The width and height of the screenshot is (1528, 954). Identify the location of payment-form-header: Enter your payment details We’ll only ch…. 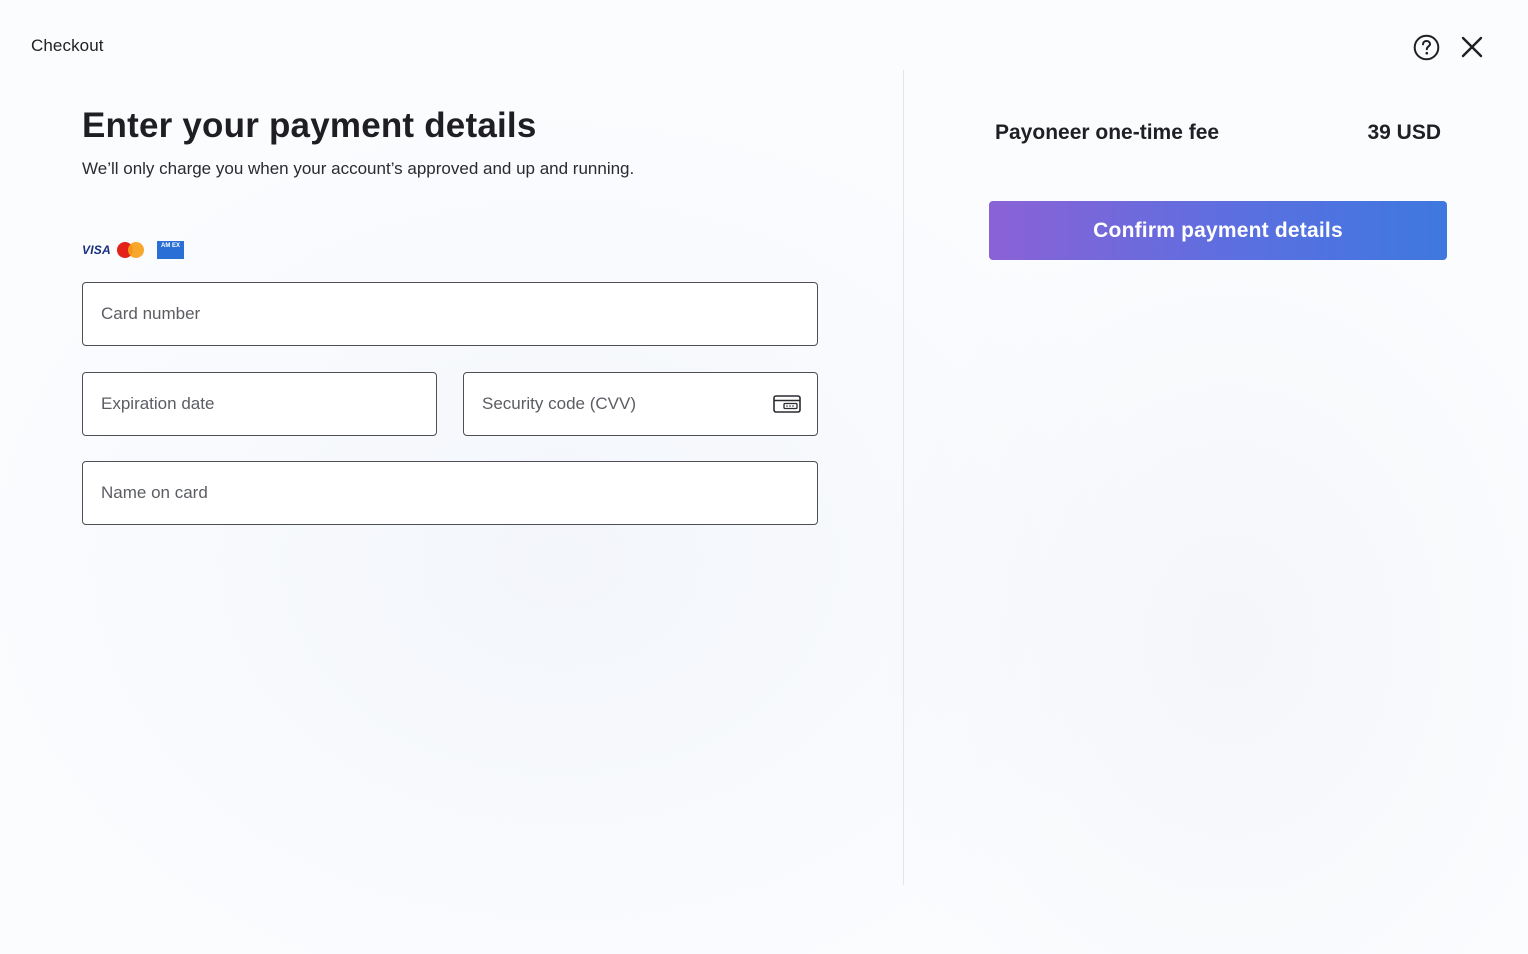
(450, 142).